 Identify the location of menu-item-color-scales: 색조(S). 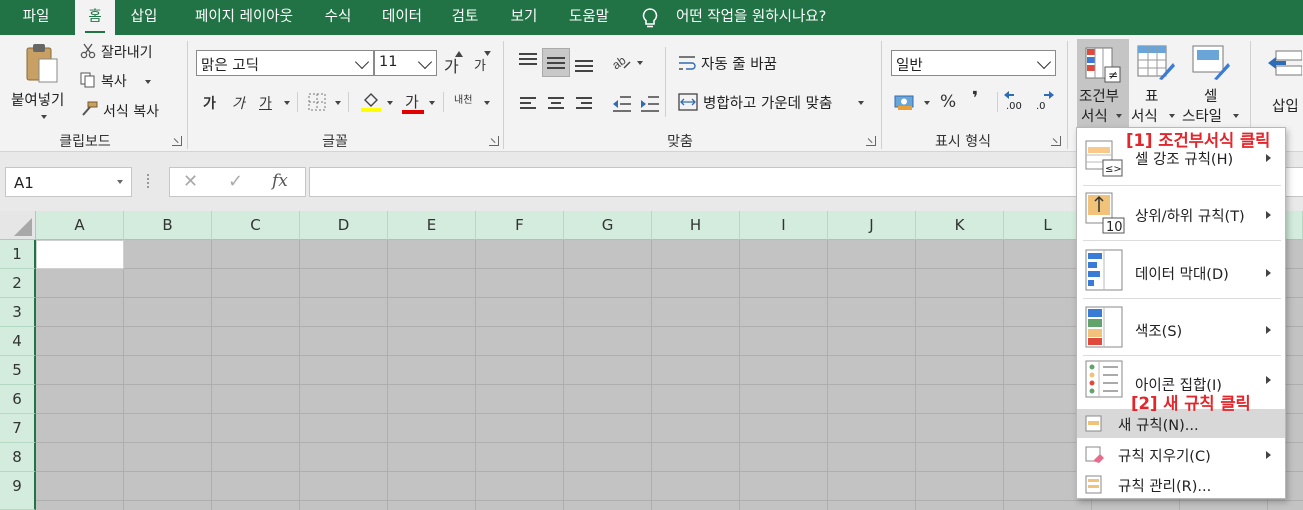
(1181, 328).